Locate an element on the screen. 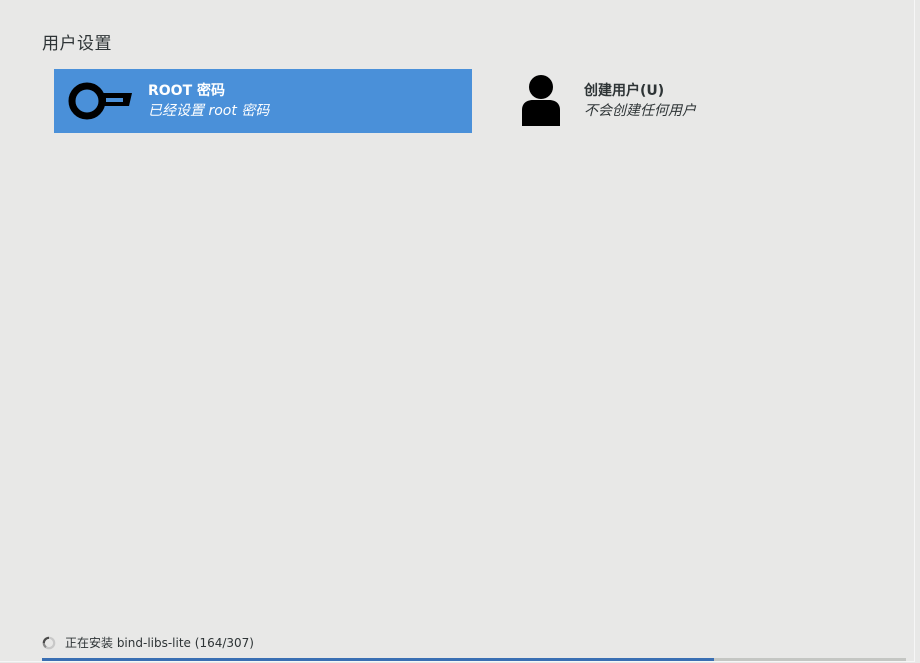 This screenshot has height=663, width=920. root-password-title: ROOT 密码 is located at coordinates (187, 90).